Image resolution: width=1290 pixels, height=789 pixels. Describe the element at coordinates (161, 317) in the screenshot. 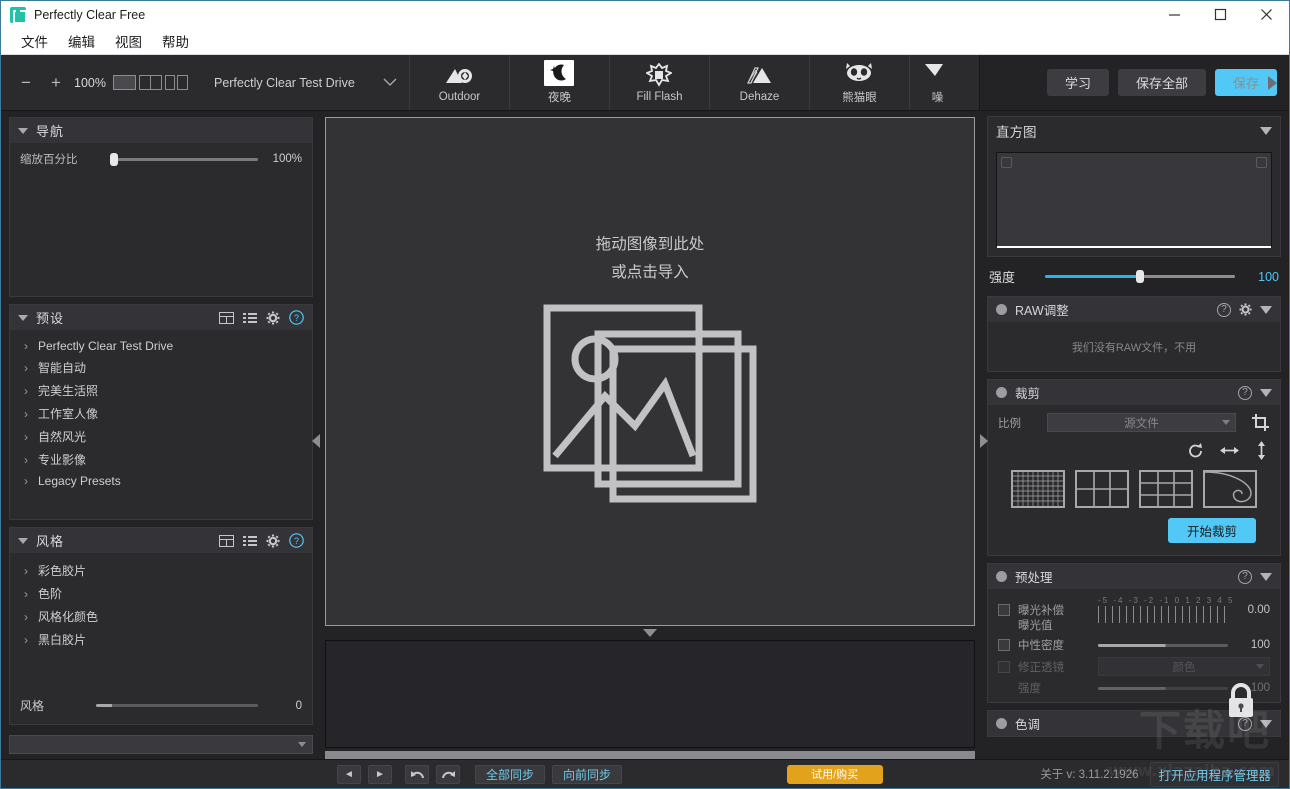

I see `presets-panel-header: 预设 ?` at that location.